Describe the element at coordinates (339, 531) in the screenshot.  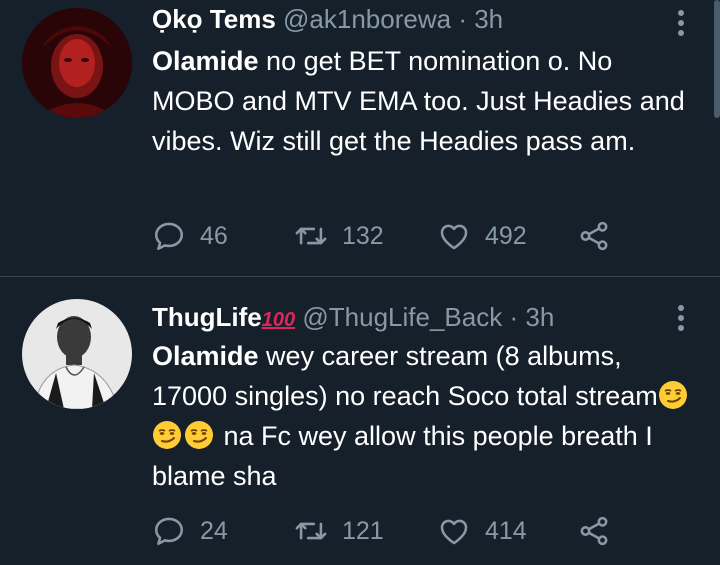
I see `retweet-button: 121` at that location.